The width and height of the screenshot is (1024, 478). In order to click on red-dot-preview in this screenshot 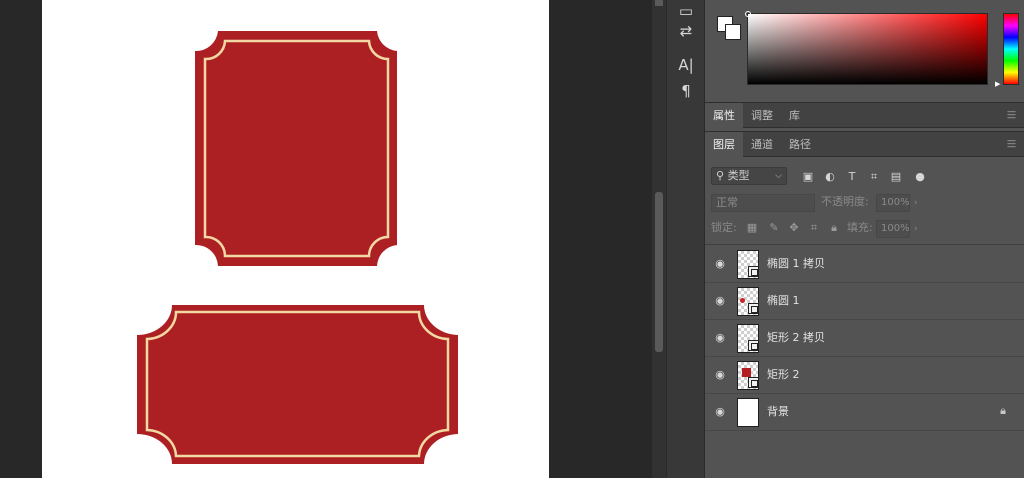, I will do `click(742, 300)`.